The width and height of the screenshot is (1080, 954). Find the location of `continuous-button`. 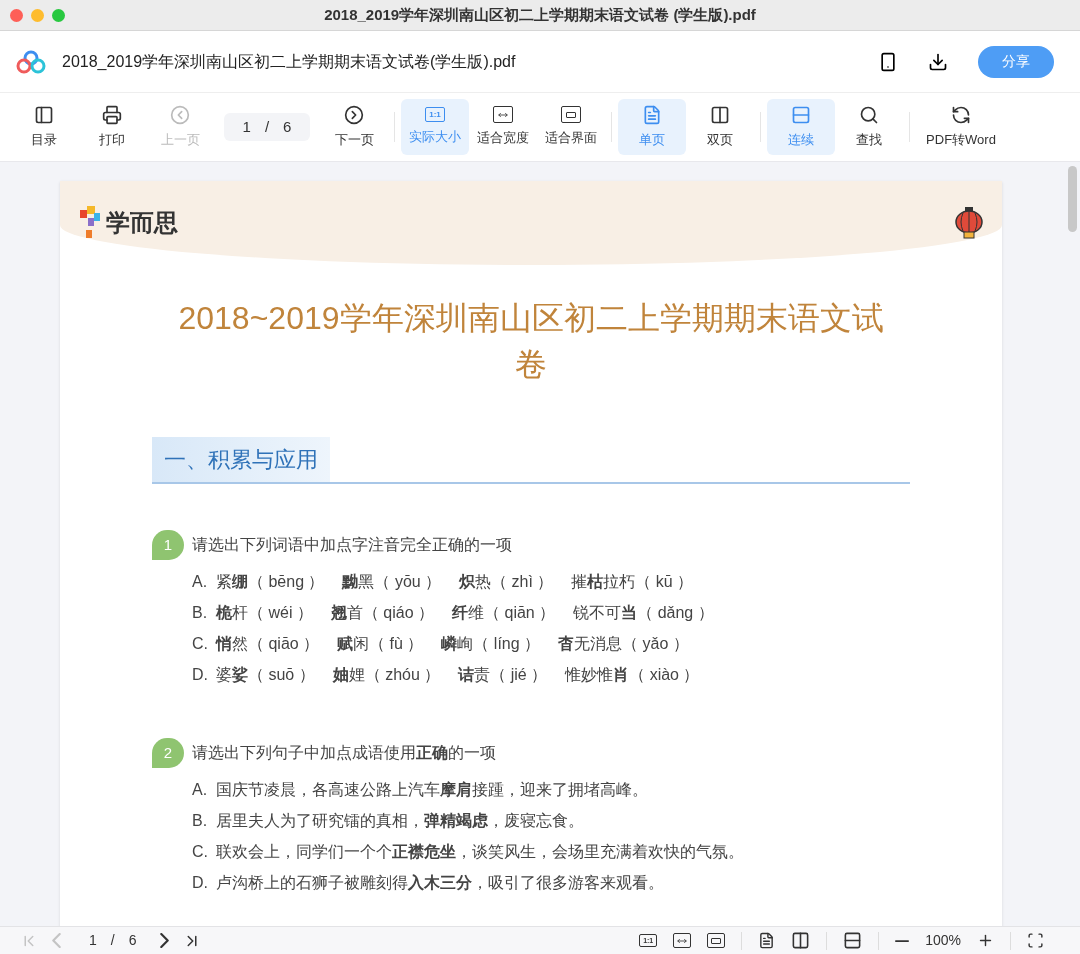

continuous-button is located at coordinates (853, 940).